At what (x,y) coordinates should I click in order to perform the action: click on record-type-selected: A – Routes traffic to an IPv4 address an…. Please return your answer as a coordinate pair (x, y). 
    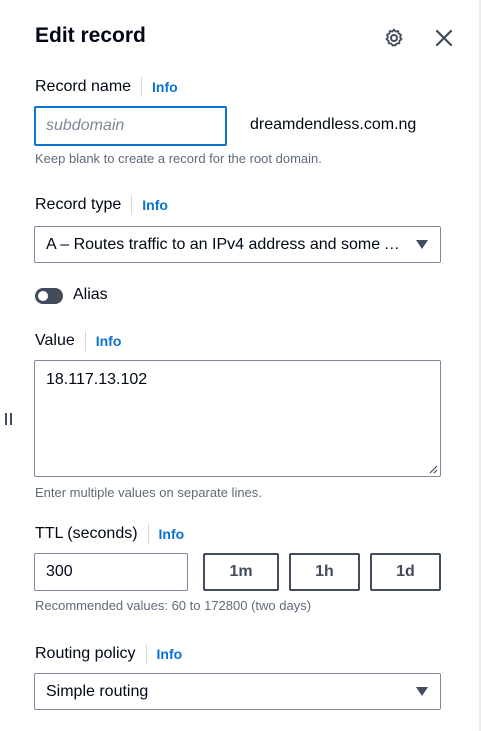
    Looking at the image, I should click on (223, 244).